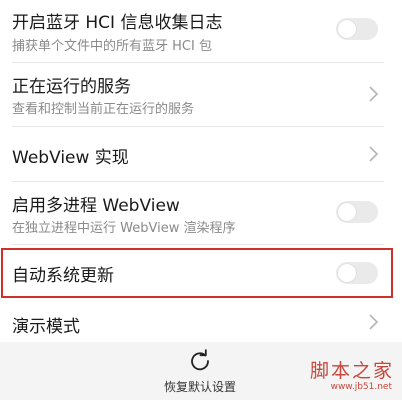  I want to click on highlight-box, so click(197, 273).